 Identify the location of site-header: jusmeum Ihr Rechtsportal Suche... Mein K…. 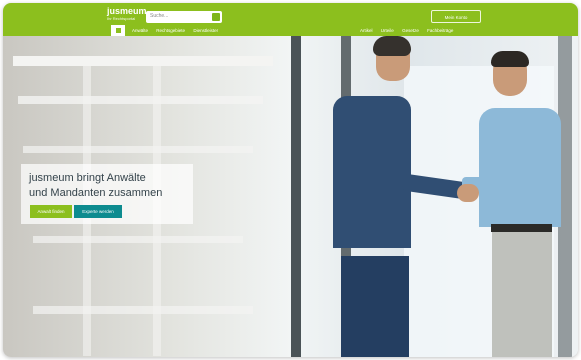
(290, 19).